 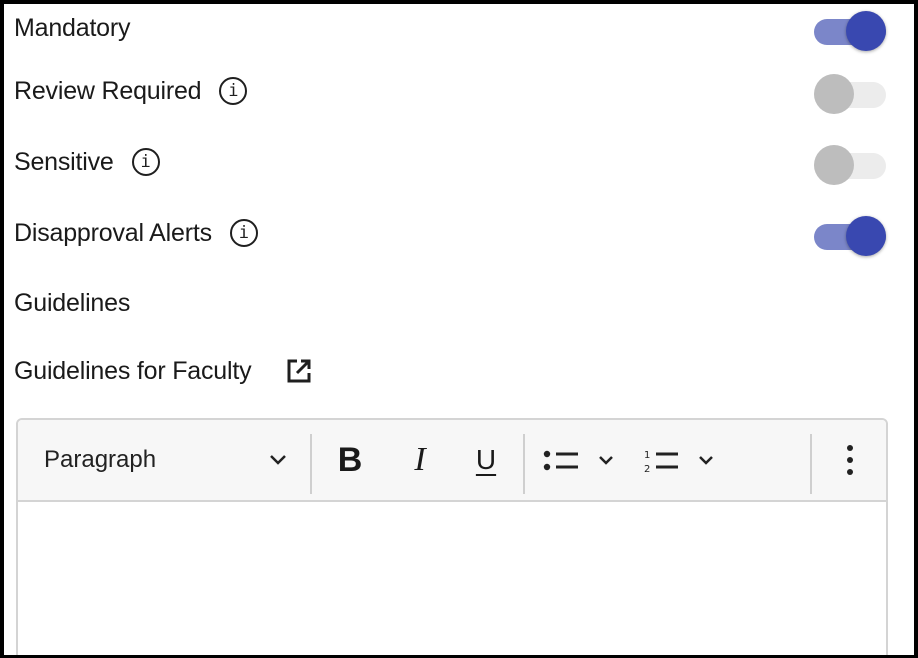 What do you see at coordinates (450, 92) in the screenshot?
I see `setting-row-review-required: Review Required i` at bounding box center [450, 92].